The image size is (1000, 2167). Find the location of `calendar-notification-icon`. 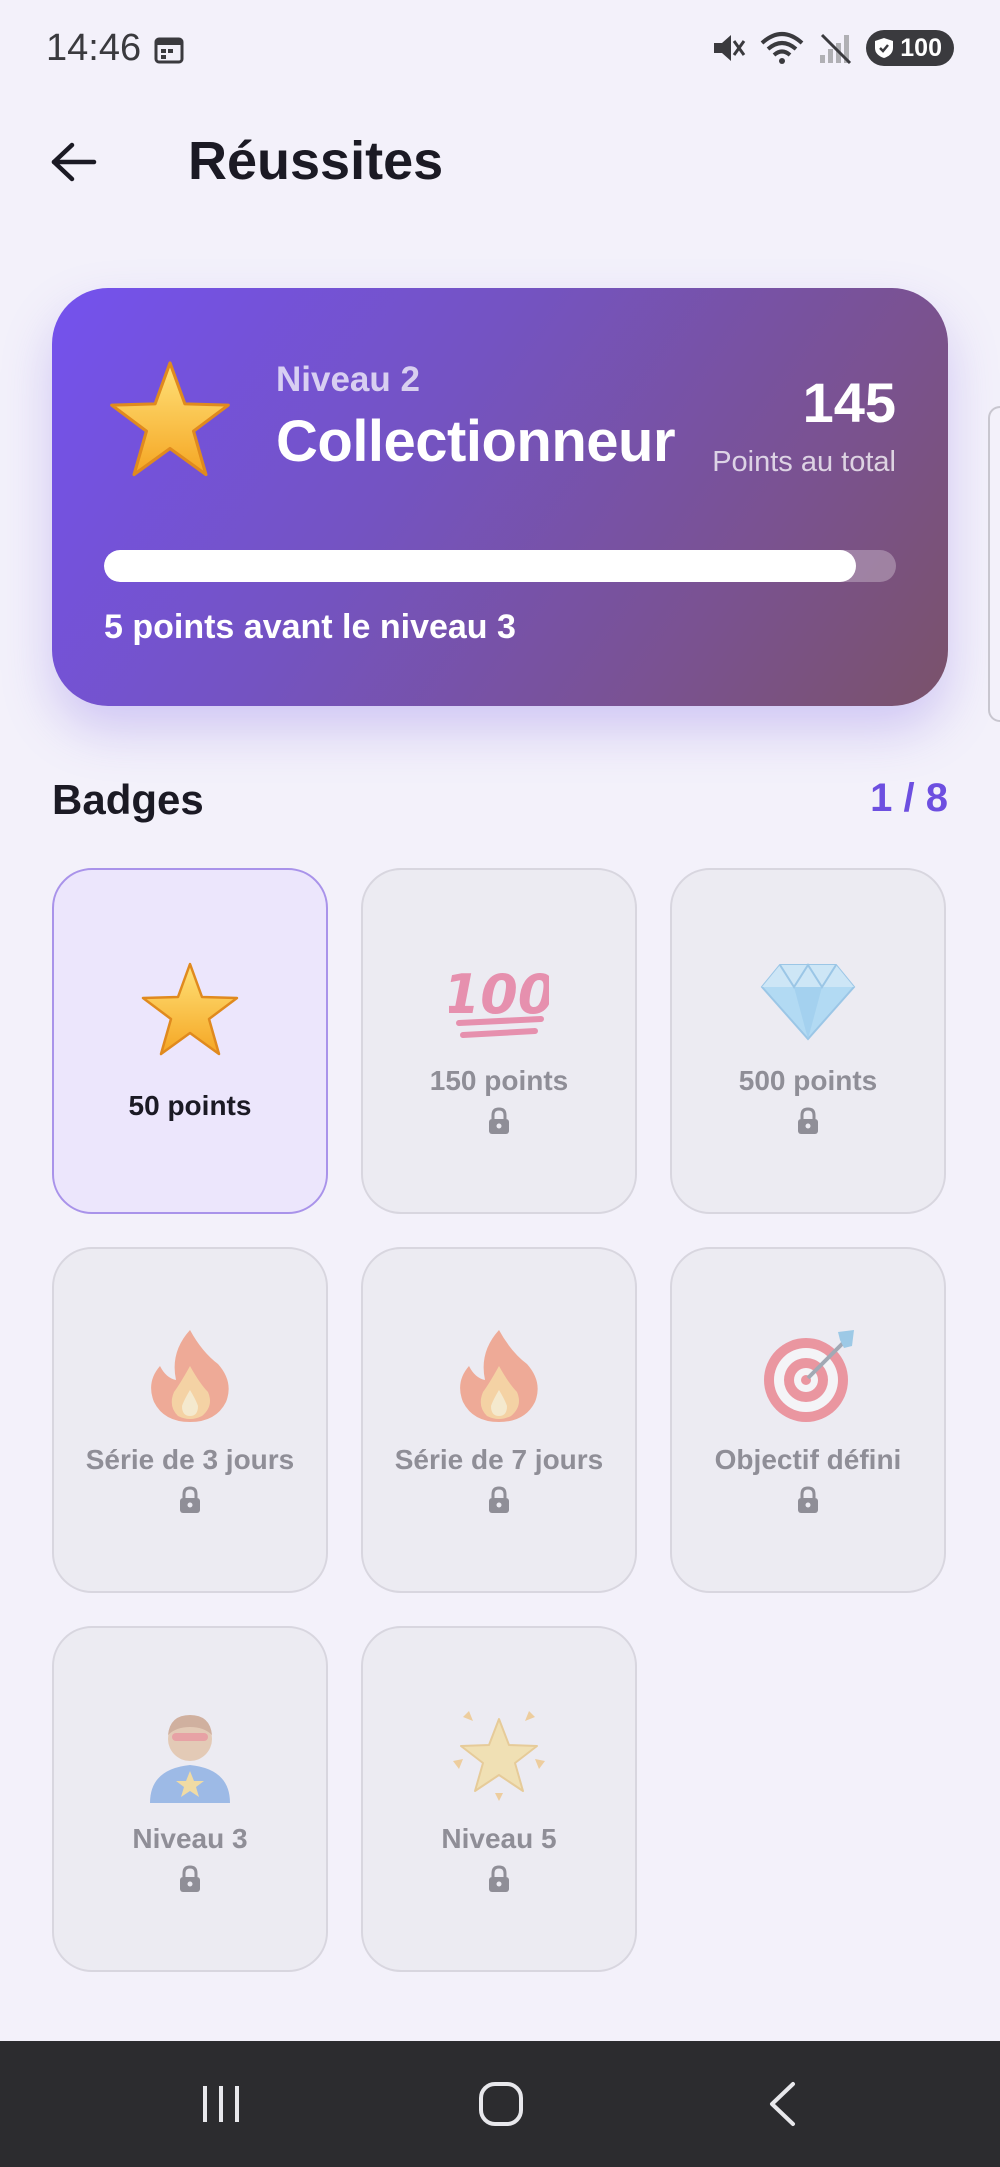

calendar-notification-icon is located at coordinates (169, 50).